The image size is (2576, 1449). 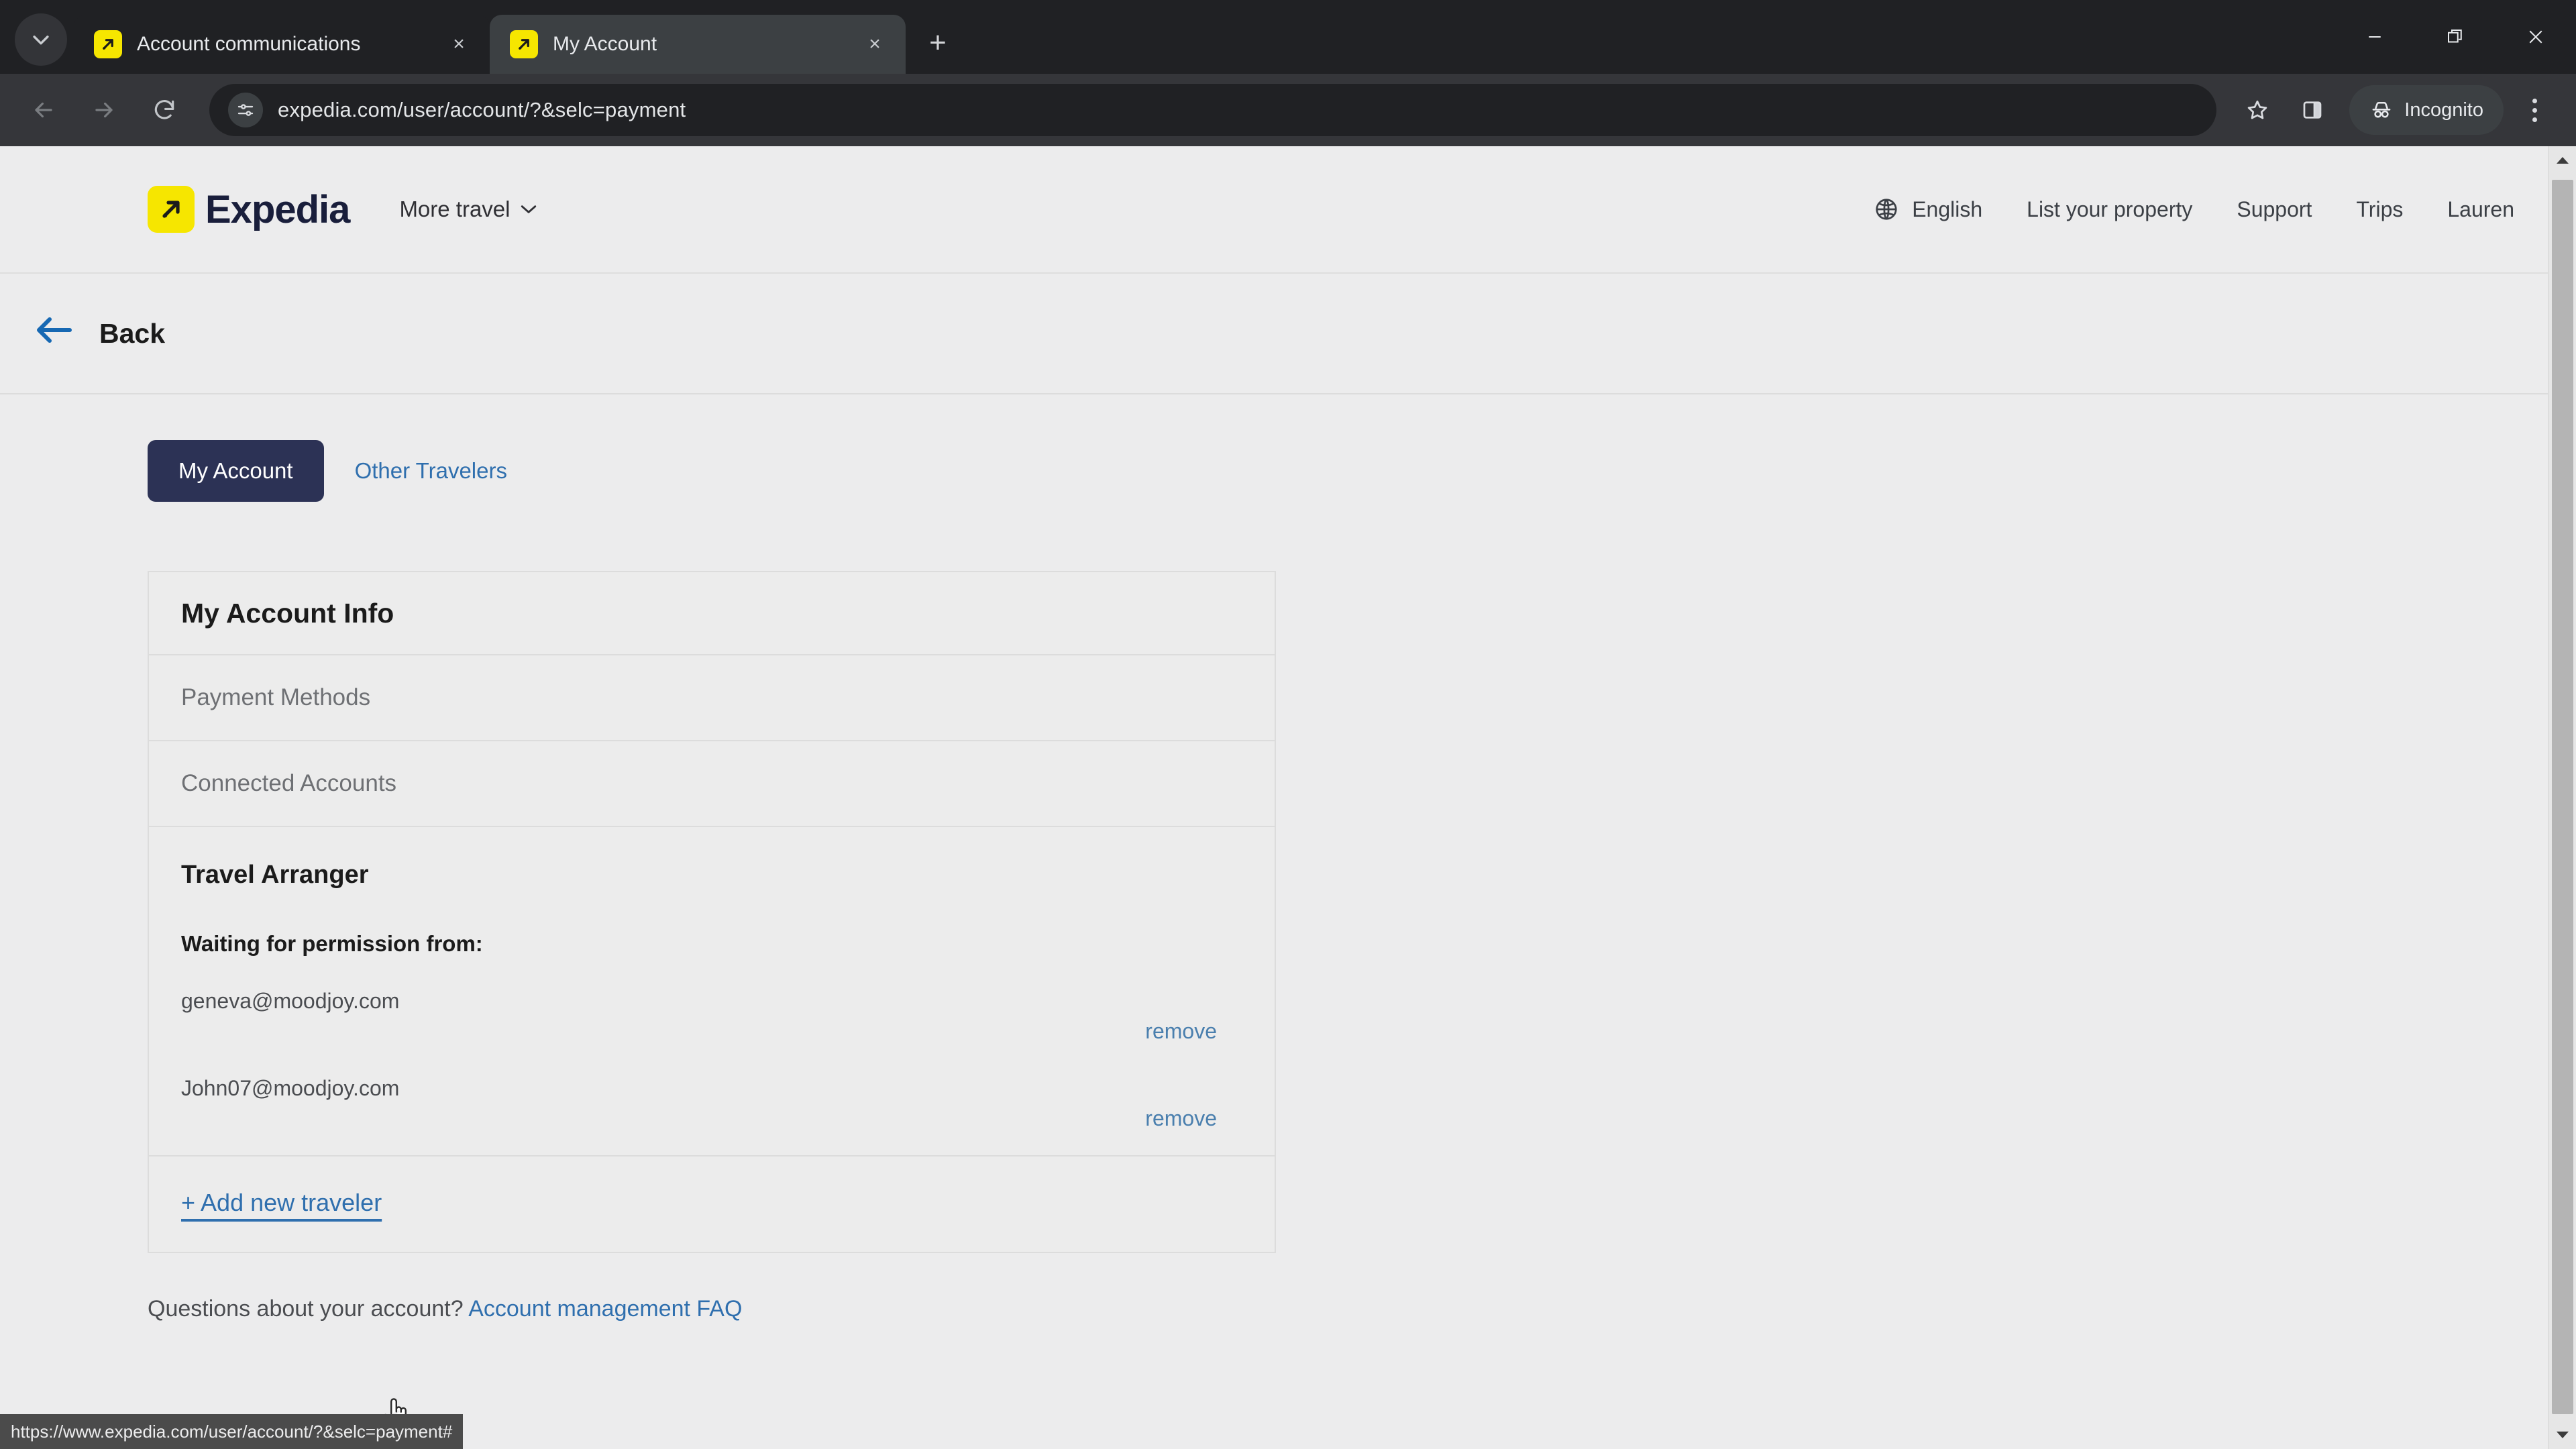 I want to click on scroll-down-button, so click(x=2562, y=1435).